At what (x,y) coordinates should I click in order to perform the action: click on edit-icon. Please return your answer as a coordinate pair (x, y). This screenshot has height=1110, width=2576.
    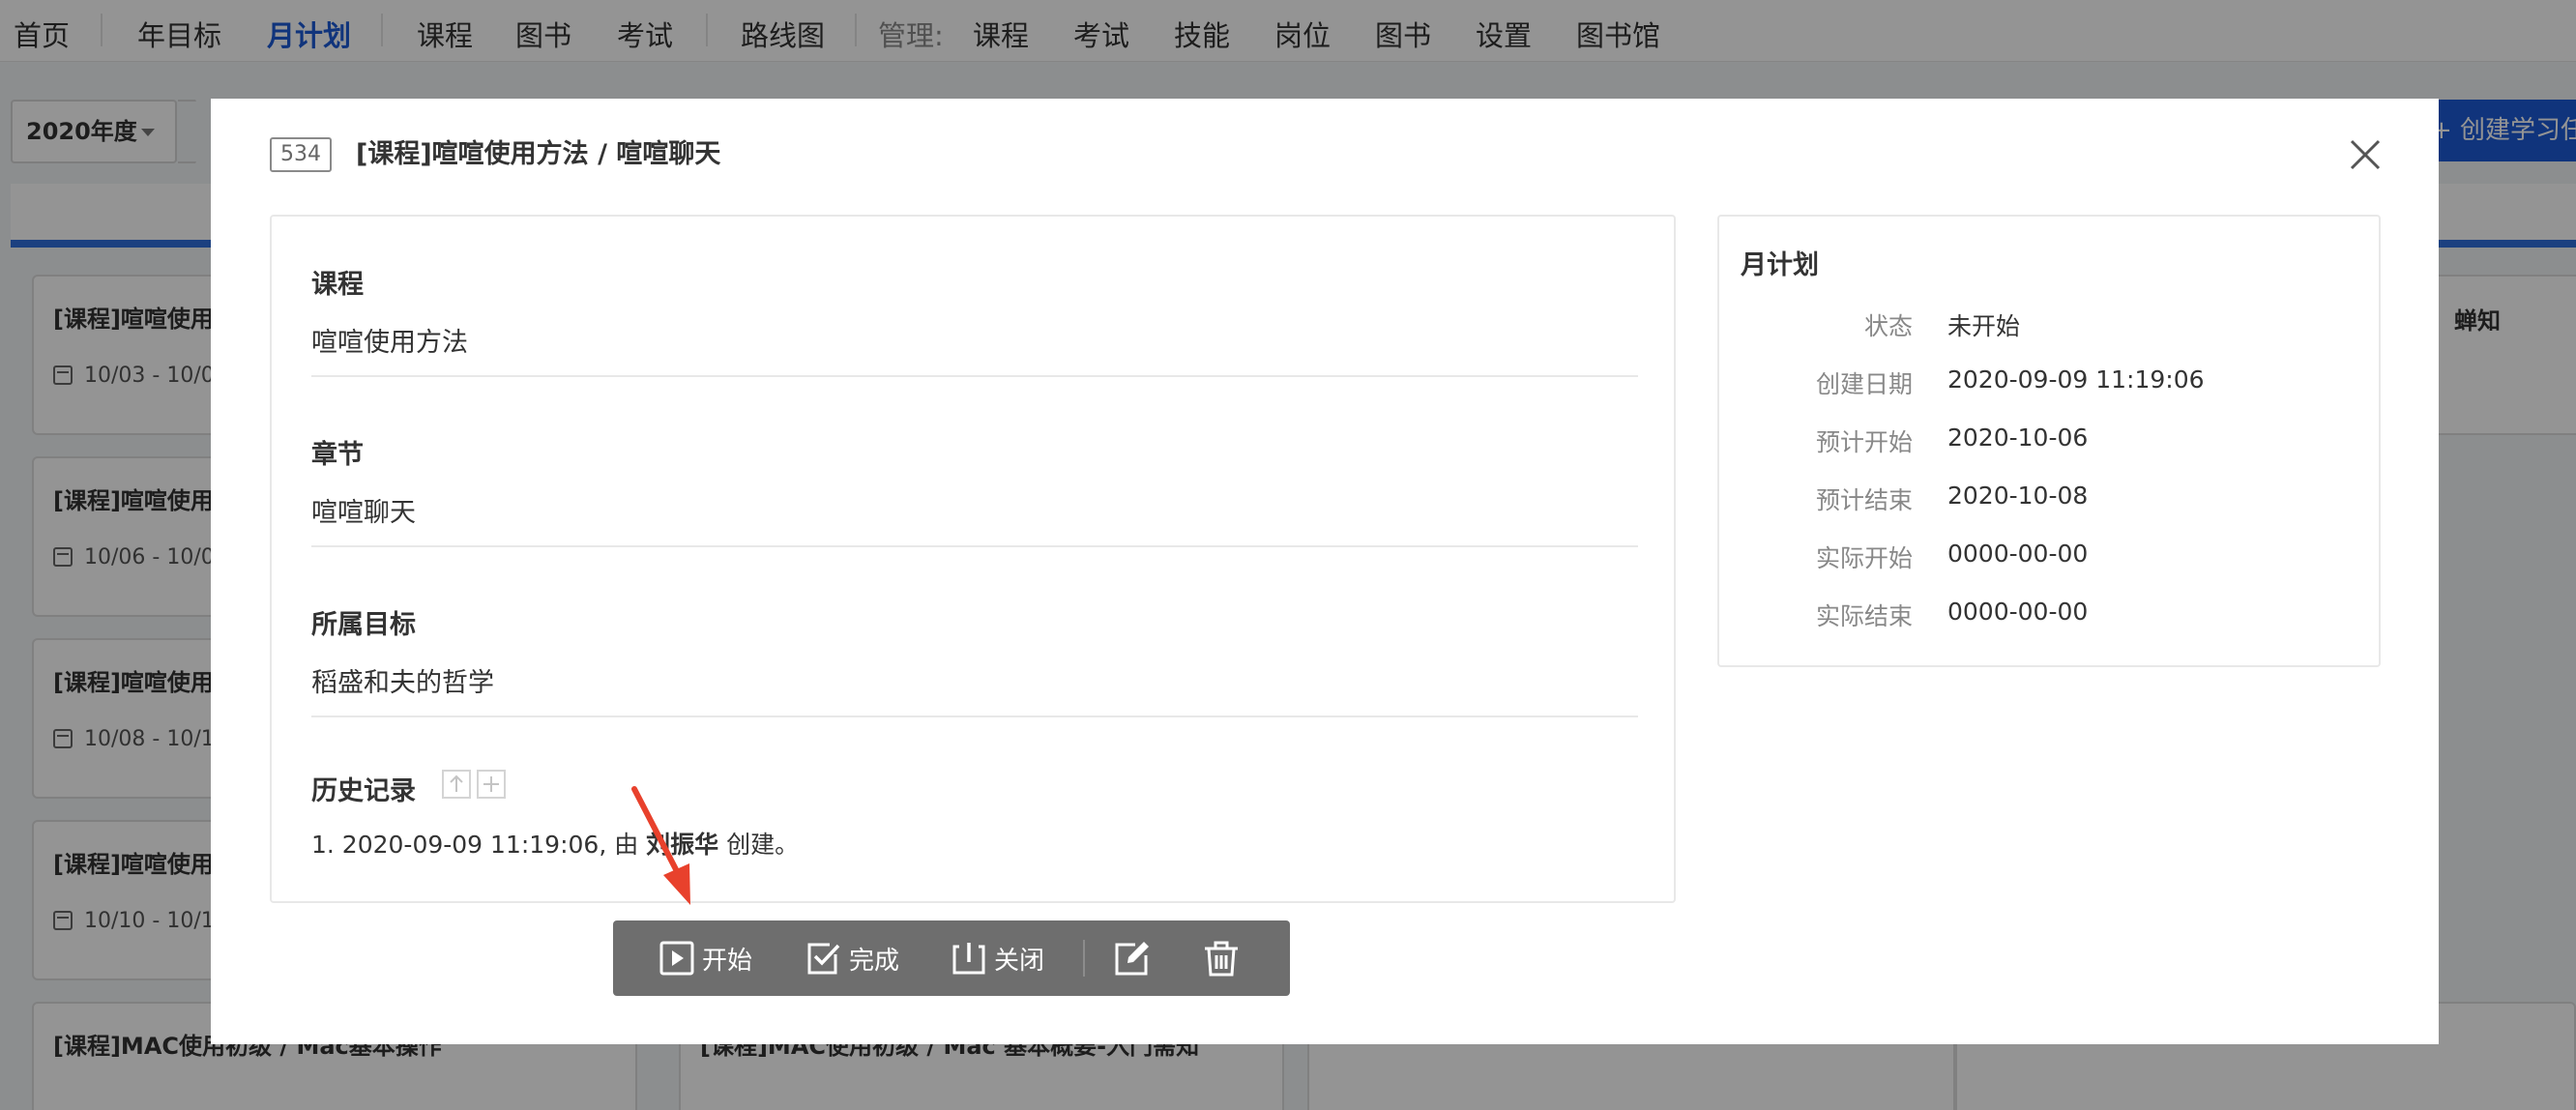
    Looking at the image, I should click on (1132, 959).